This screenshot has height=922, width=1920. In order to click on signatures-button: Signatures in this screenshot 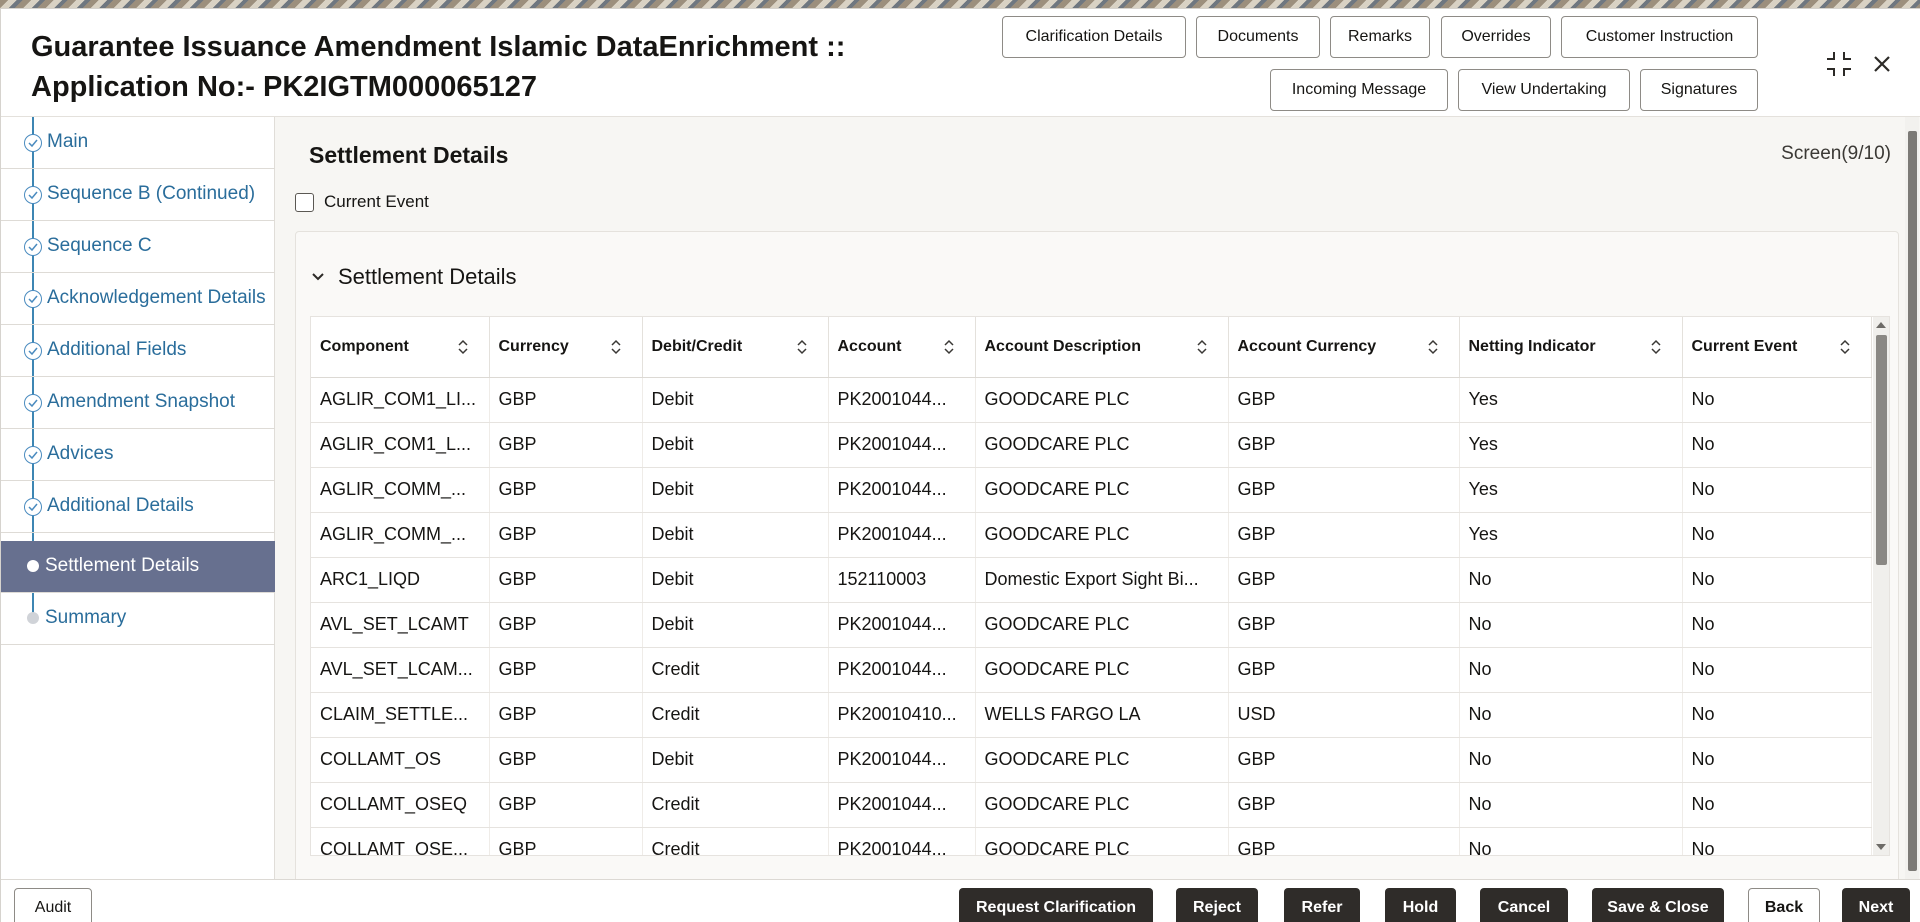, I will do `click(1699, 90)`.